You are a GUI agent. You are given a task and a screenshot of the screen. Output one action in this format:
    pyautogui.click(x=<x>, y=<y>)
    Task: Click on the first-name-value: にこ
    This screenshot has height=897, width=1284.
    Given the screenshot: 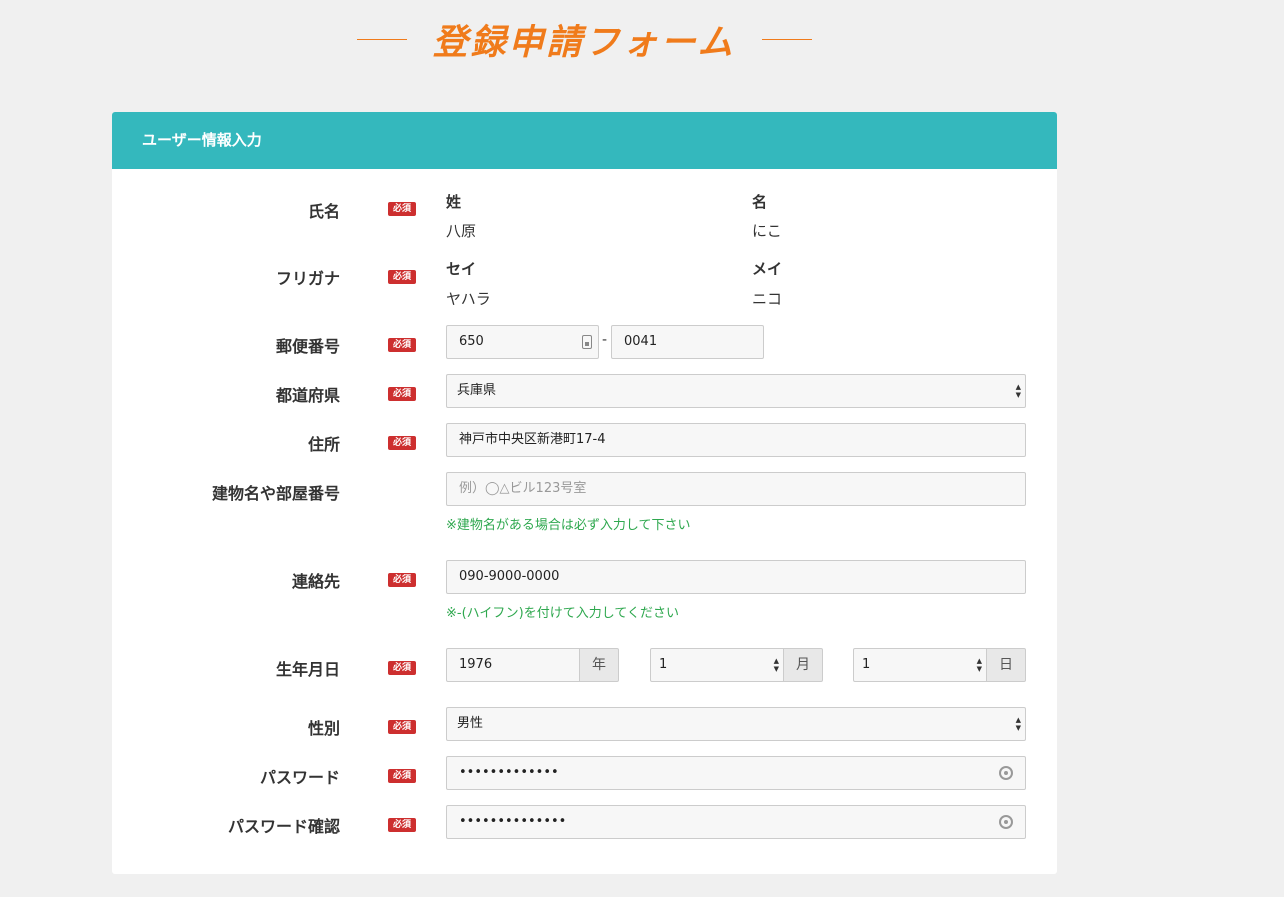 What is the action you would take?
    pyautogui.click(x=767, y=231)
    